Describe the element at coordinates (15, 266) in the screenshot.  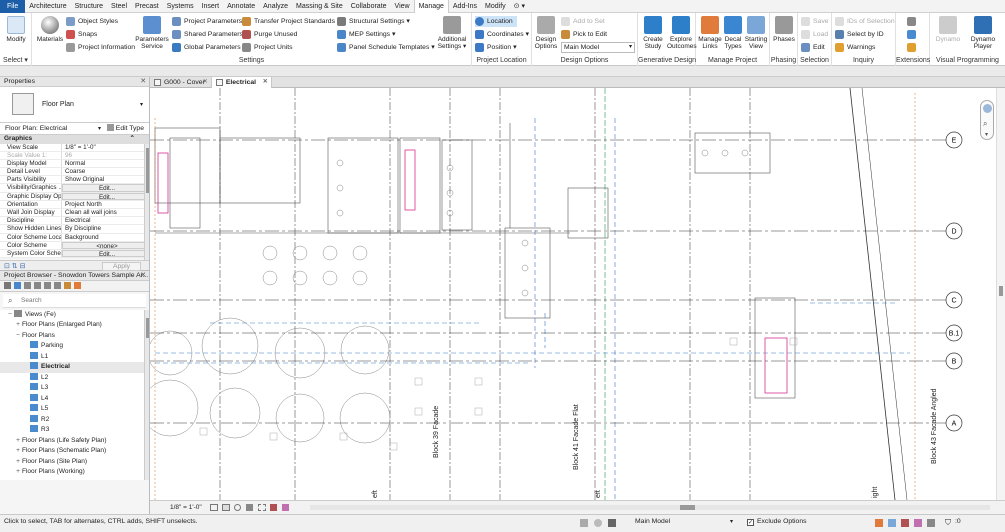
I see `help-icon: ⊡ ⇅ ⊟` at that location.